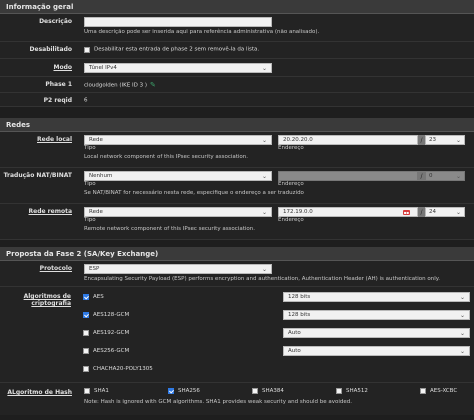  Describe the element at coordinates (96, 212) in the screenshot. I see `rede-remota-type-value: Rede` at that location.